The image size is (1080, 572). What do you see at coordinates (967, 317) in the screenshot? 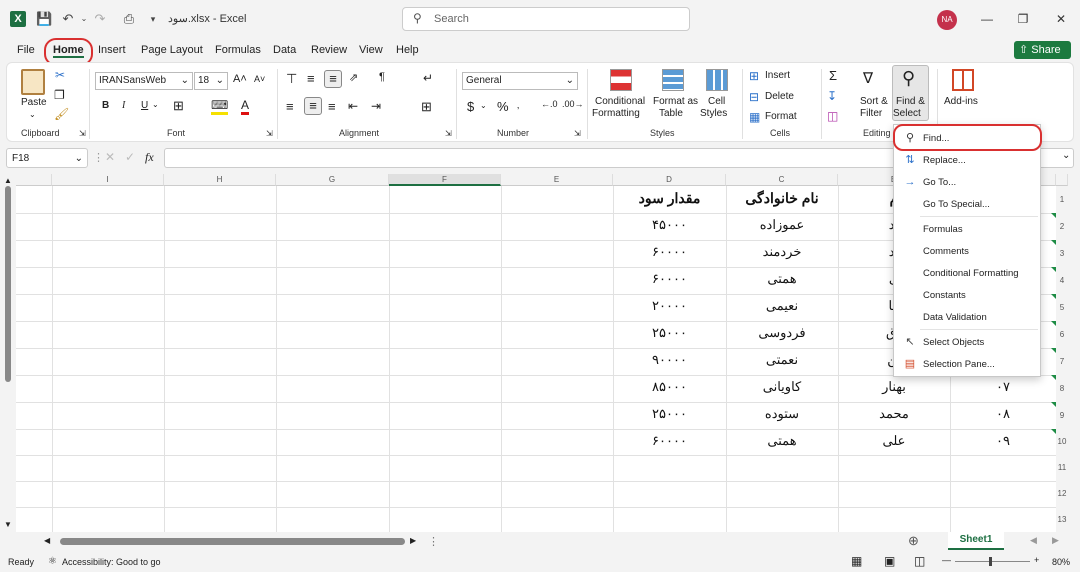
I see `menu-item-data-validation: Data Validation` at bounding box center [967, 317].